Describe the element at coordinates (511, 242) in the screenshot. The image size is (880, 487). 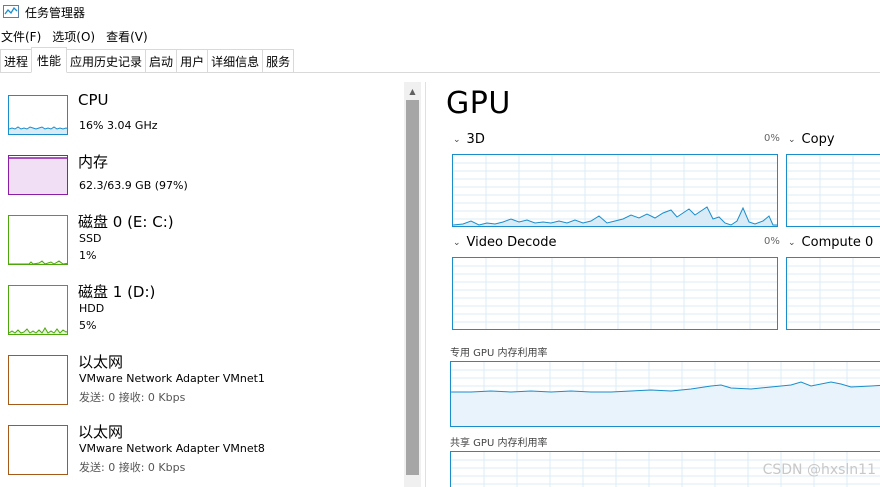
I see `engine-name-video-decode: Video Decode` at that location.